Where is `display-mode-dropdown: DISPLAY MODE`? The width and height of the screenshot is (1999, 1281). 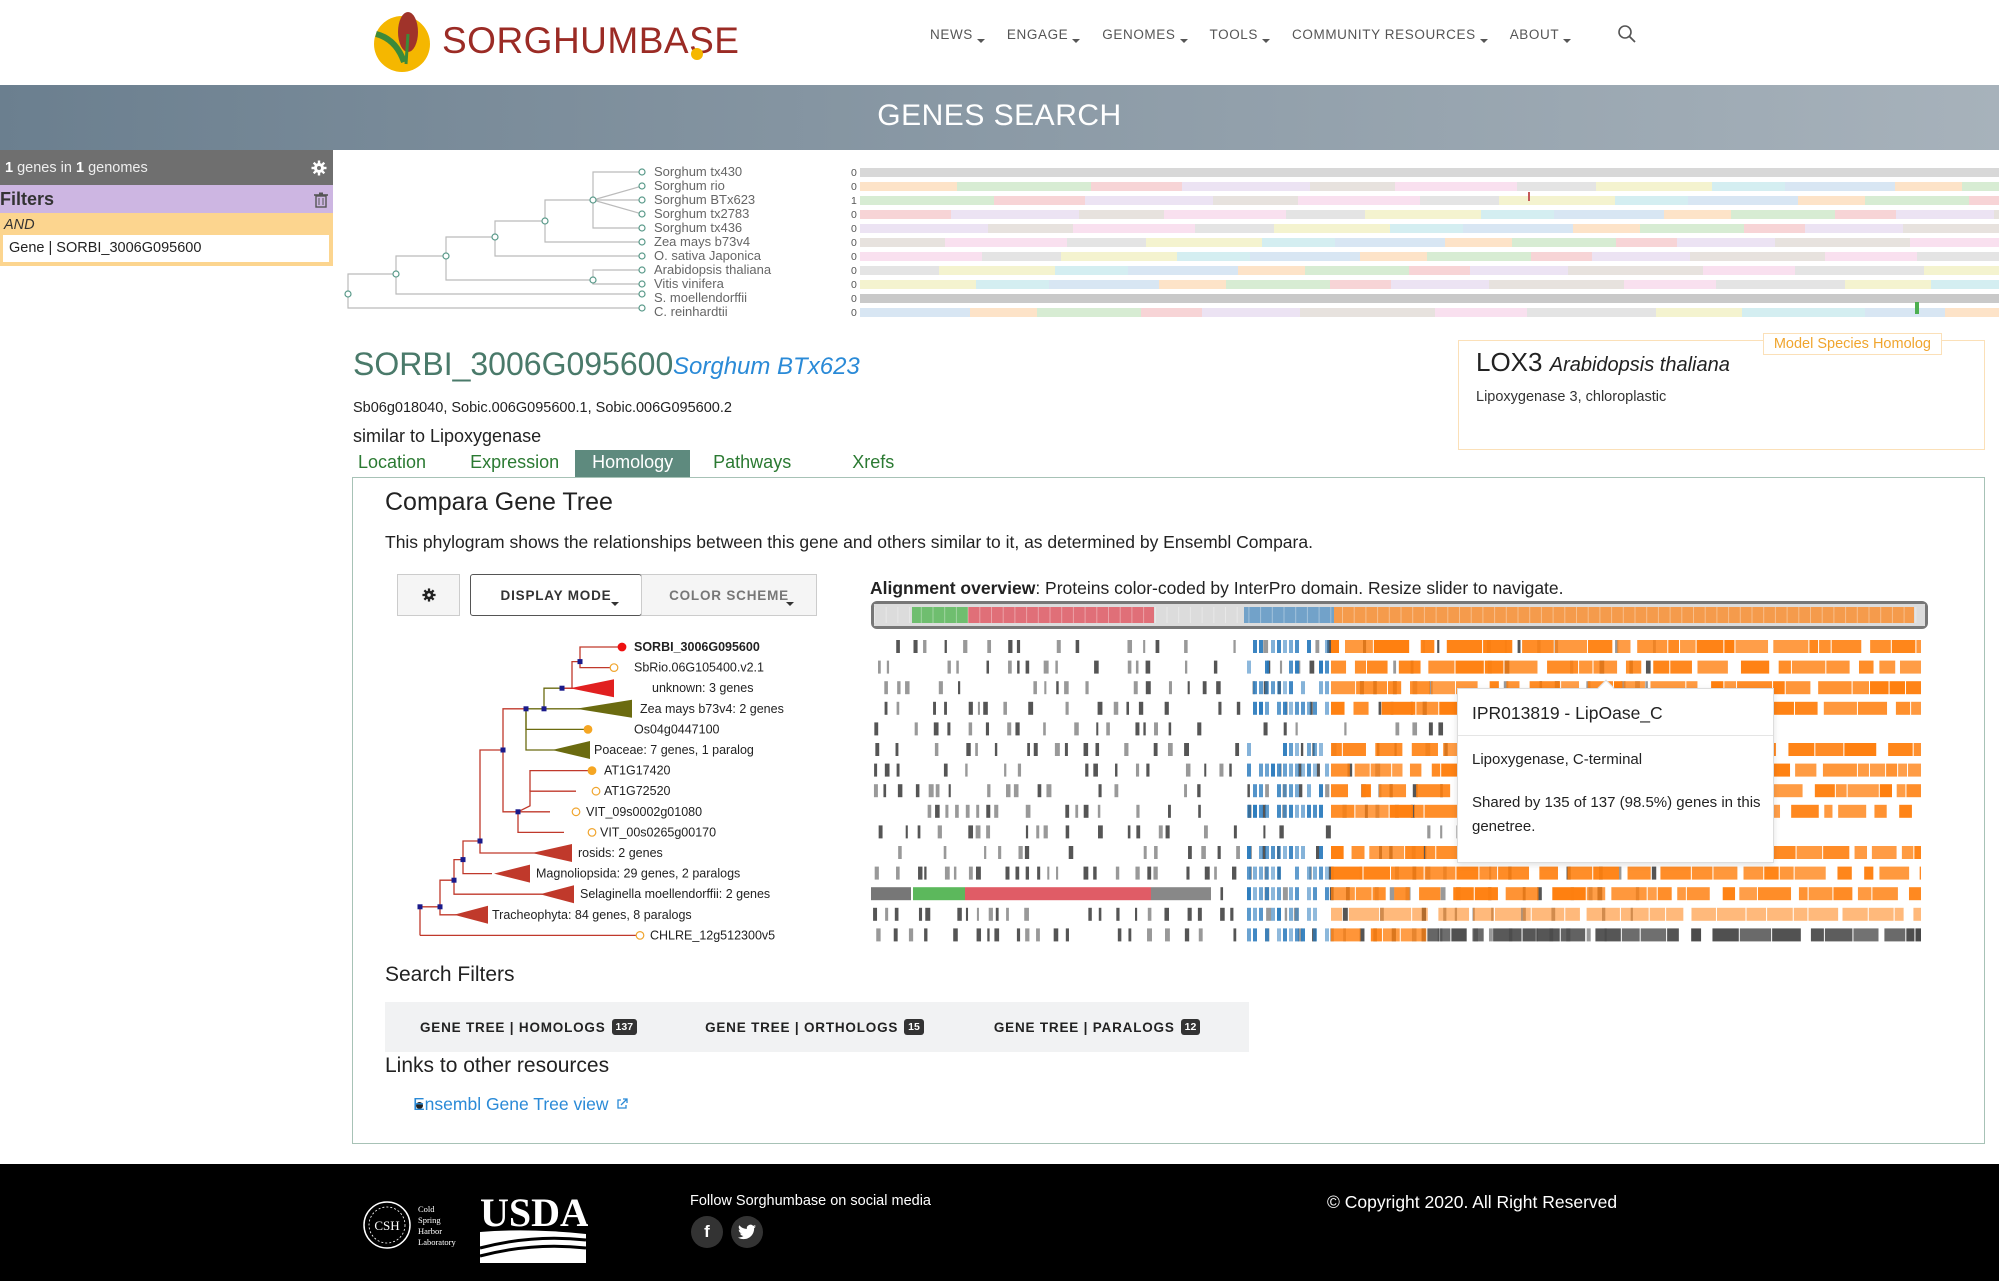
display-mode-dropdown: DISPLAY MODE is located at coordinates (556, 595).